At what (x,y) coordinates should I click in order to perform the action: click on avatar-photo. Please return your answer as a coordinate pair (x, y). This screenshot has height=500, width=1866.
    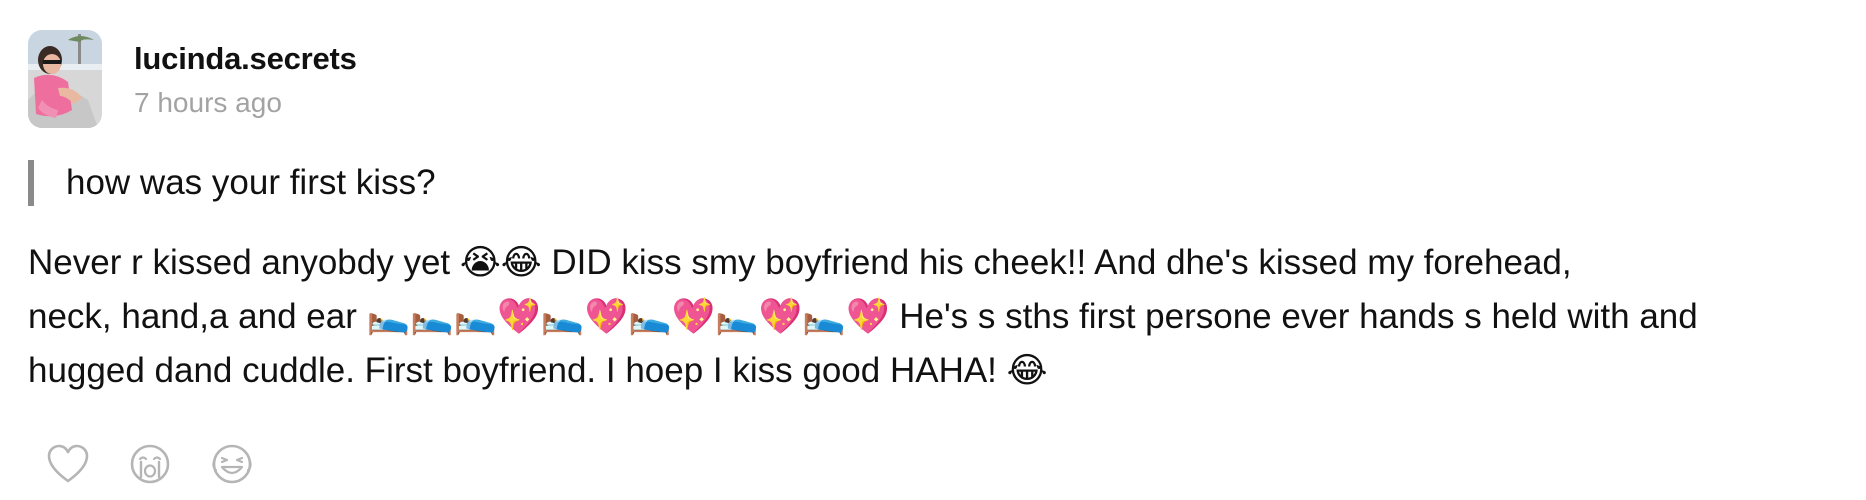
    Looking at the image, I should click on (65, 79).